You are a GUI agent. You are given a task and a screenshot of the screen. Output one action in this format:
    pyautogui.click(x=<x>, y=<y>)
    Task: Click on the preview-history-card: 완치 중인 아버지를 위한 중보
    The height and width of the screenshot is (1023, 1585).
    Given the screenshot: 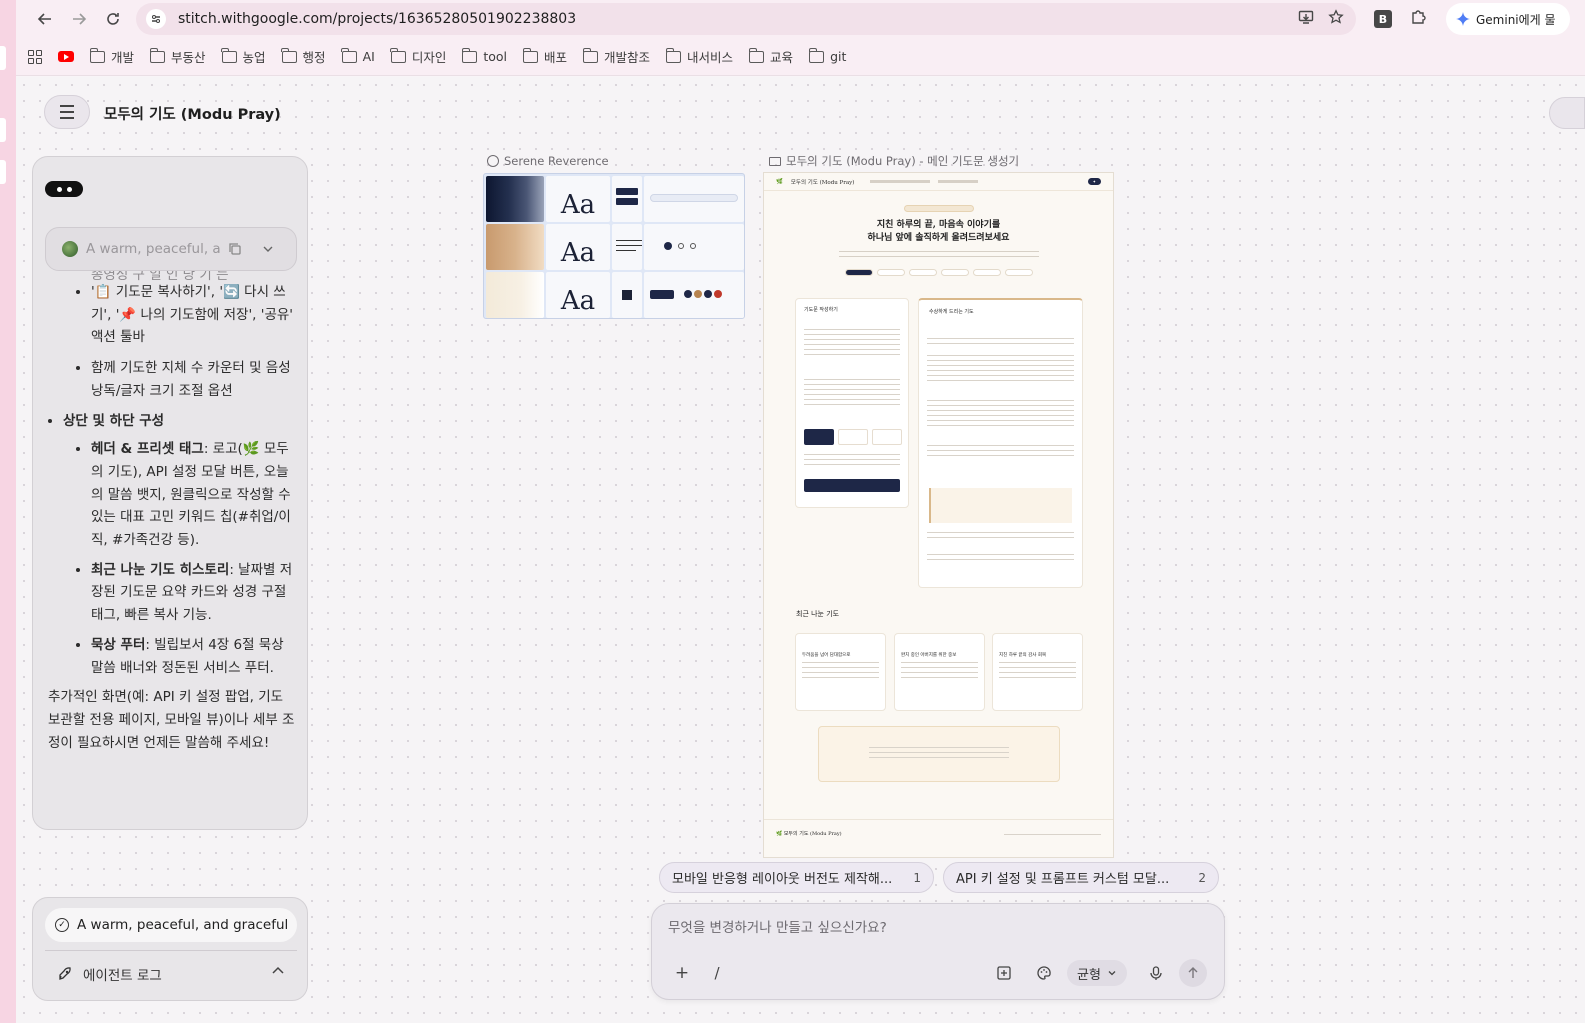 What is the action you would take?
    pyautogui.click(x=939, y=672)
    